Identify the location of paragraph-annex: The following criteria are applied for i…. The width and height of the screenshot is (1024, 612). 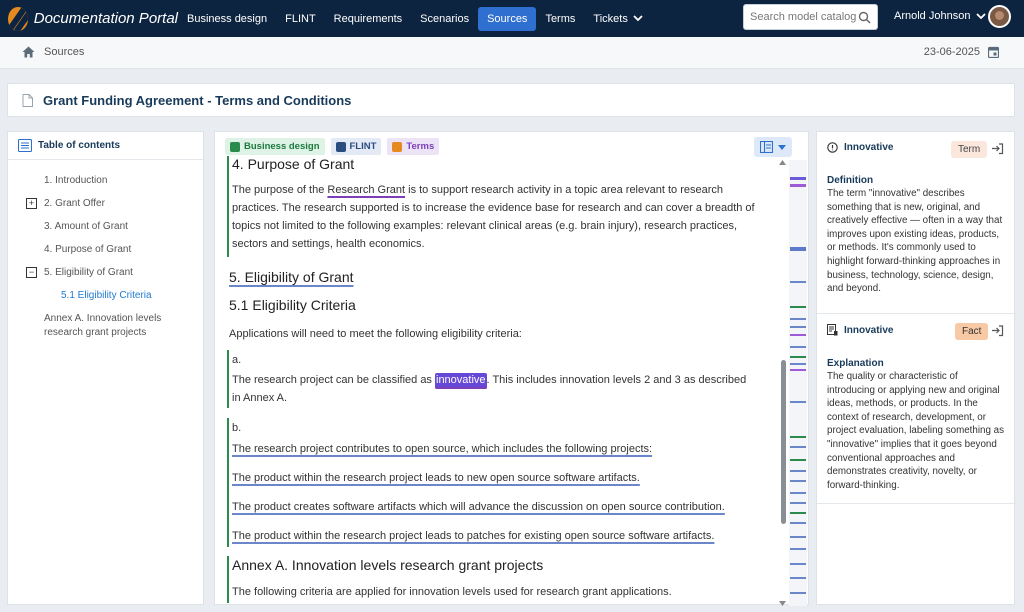
(452, 592).